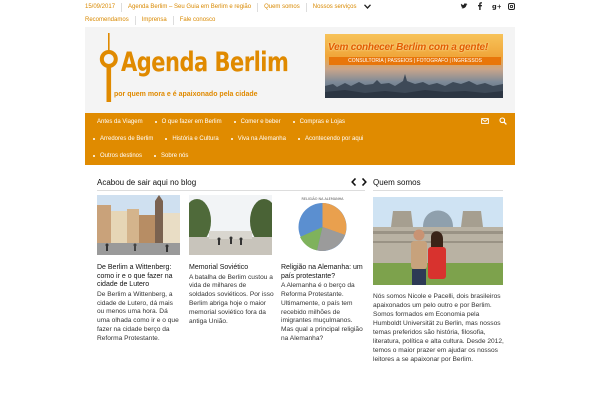  Describe the element at coordinates (480, 6) in the screenshot. I see `facebook-icon` at that location.